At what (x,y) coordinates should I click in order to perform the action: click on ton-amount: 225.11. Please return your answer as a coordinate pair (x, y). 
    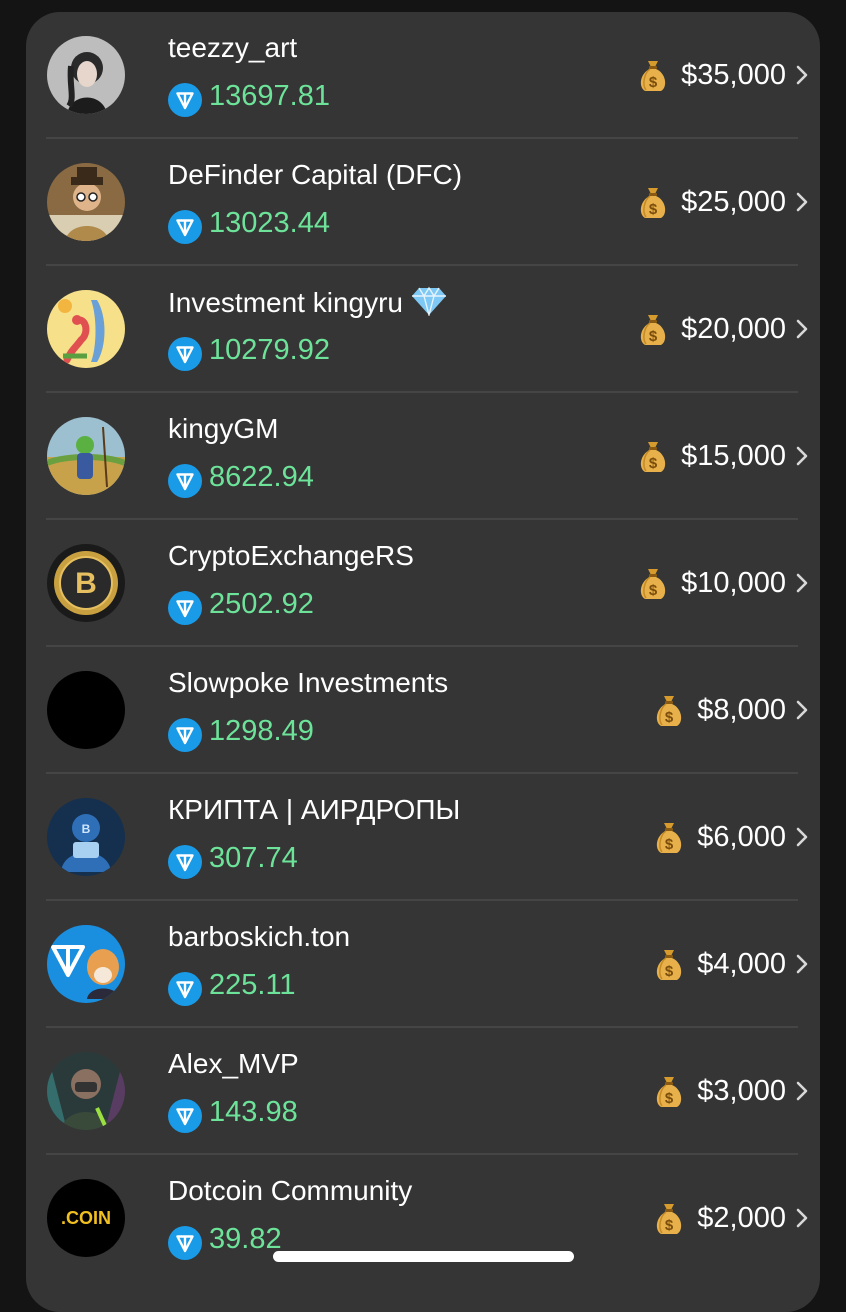
    Looking at the image, I should click on (252, 985).